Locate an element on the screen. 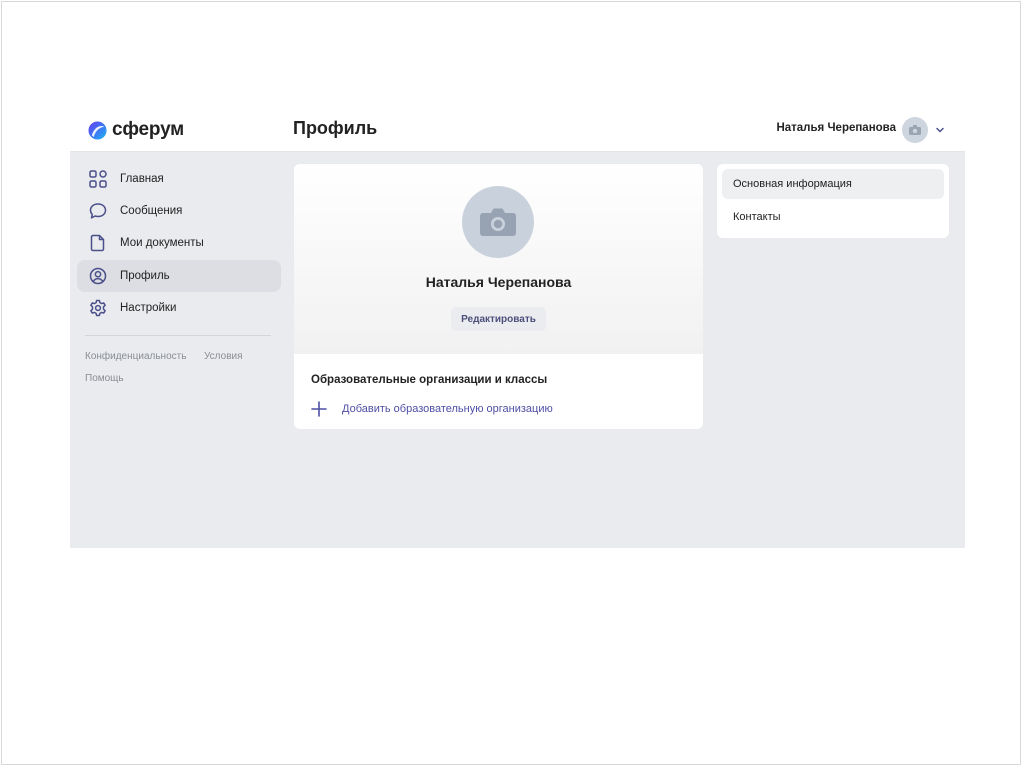 The width and height of the screenshot is (1024, 767). sidebar-item-label: Настройки is located at coordinates (148, 308).